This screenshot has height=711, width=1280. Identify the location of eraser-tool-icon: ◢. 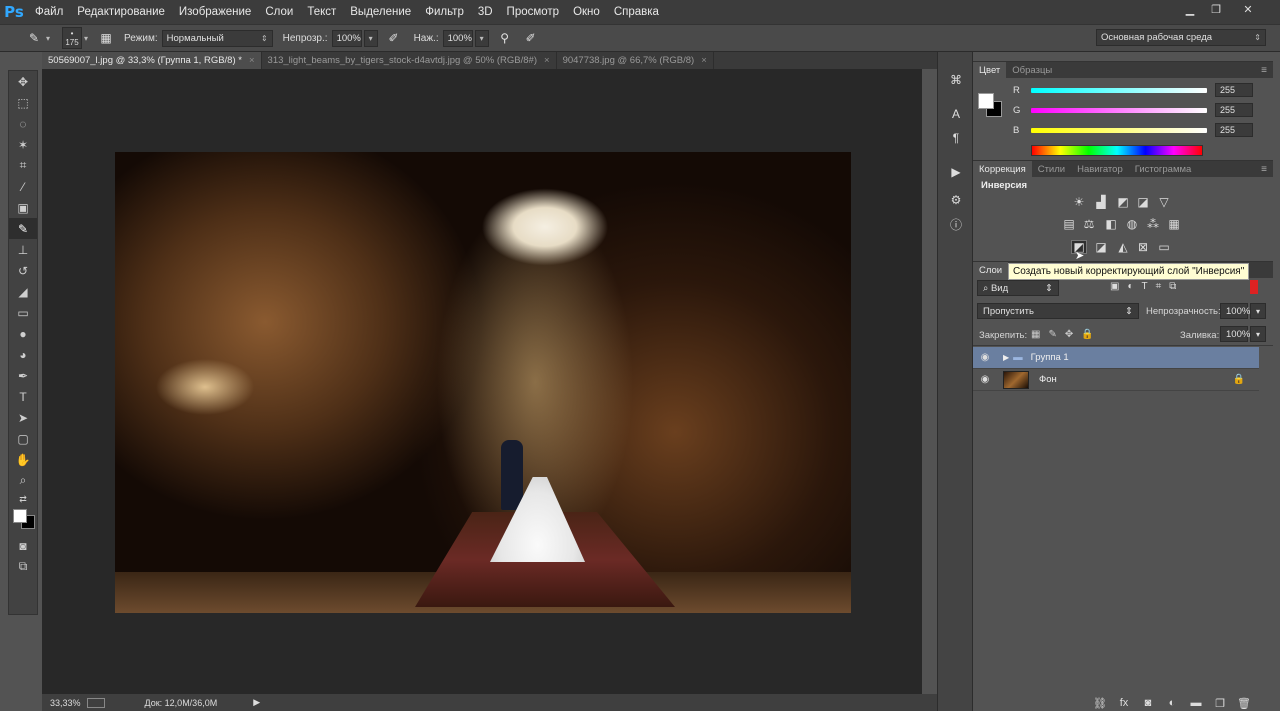
(23, 291).